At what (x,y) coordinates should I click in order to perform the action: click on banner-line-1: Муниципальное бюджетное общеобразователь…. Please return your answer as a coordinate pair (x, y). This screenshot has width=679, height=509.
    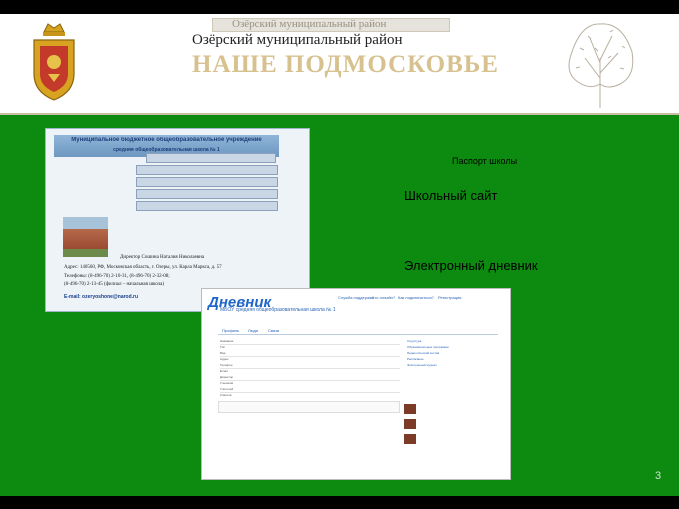
    Looking at the image, I should click on (166, 140).